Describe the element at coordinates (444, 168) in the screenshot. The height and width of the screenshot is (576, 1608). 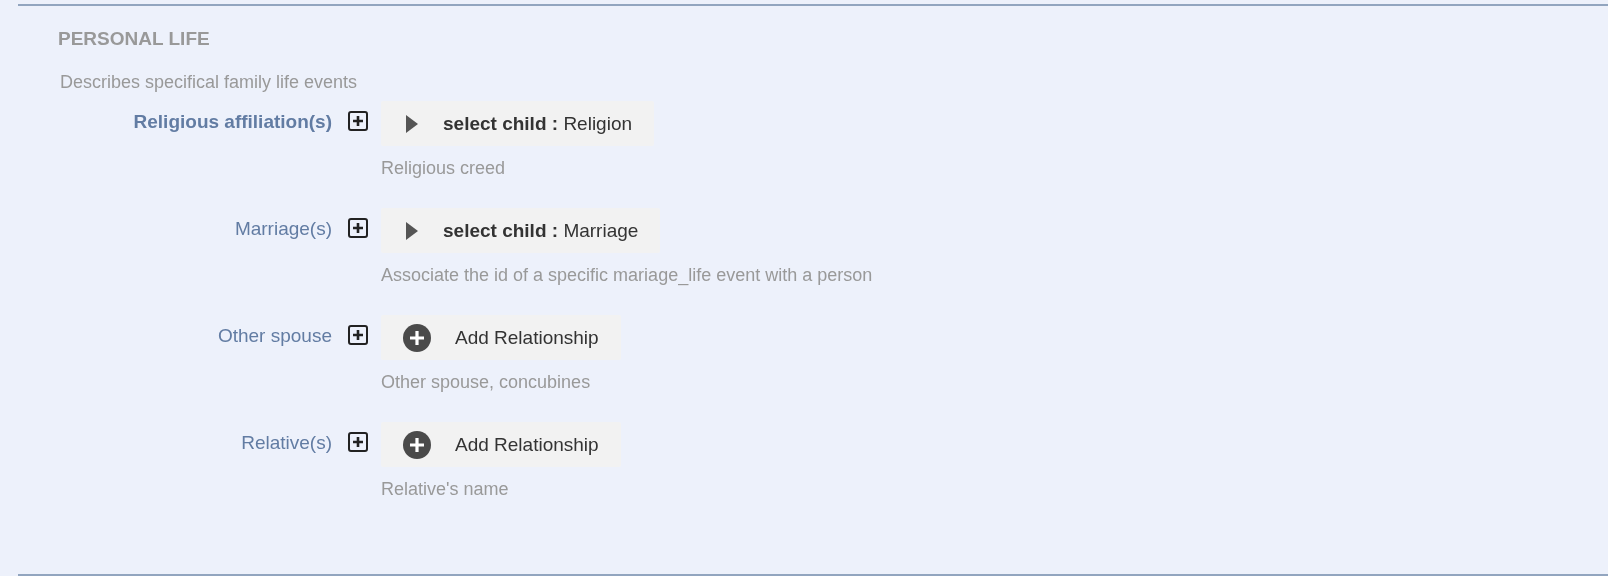
I see `help-text: Religious creed` at that location.